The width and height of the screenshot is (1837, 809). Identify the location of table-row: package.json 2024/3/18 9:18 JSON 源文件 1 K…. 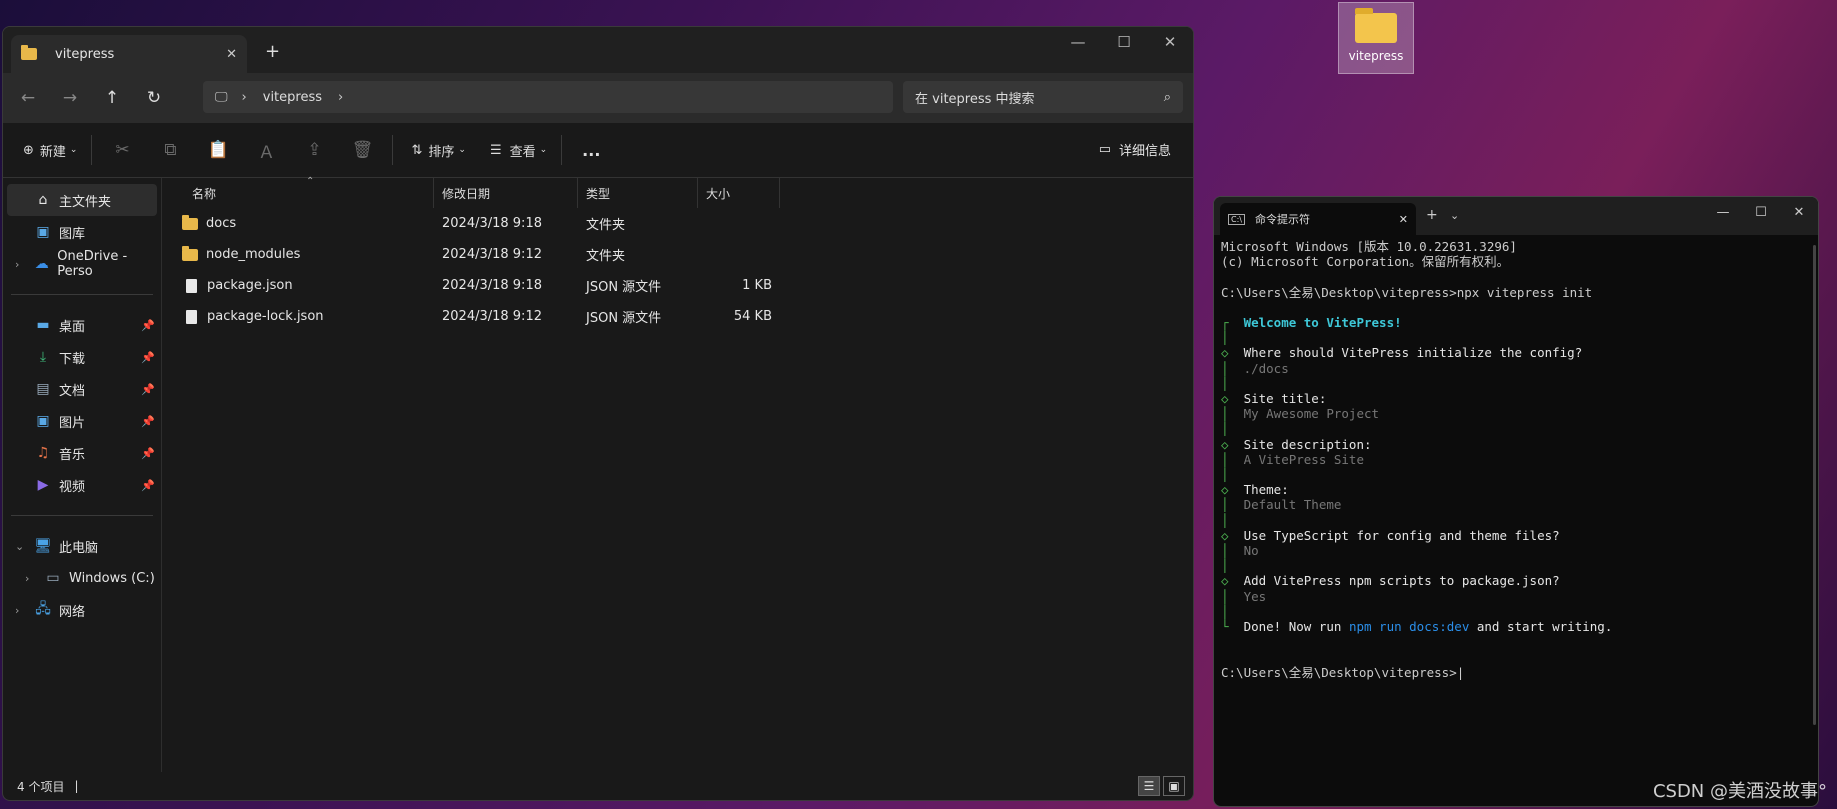
(677, 285).